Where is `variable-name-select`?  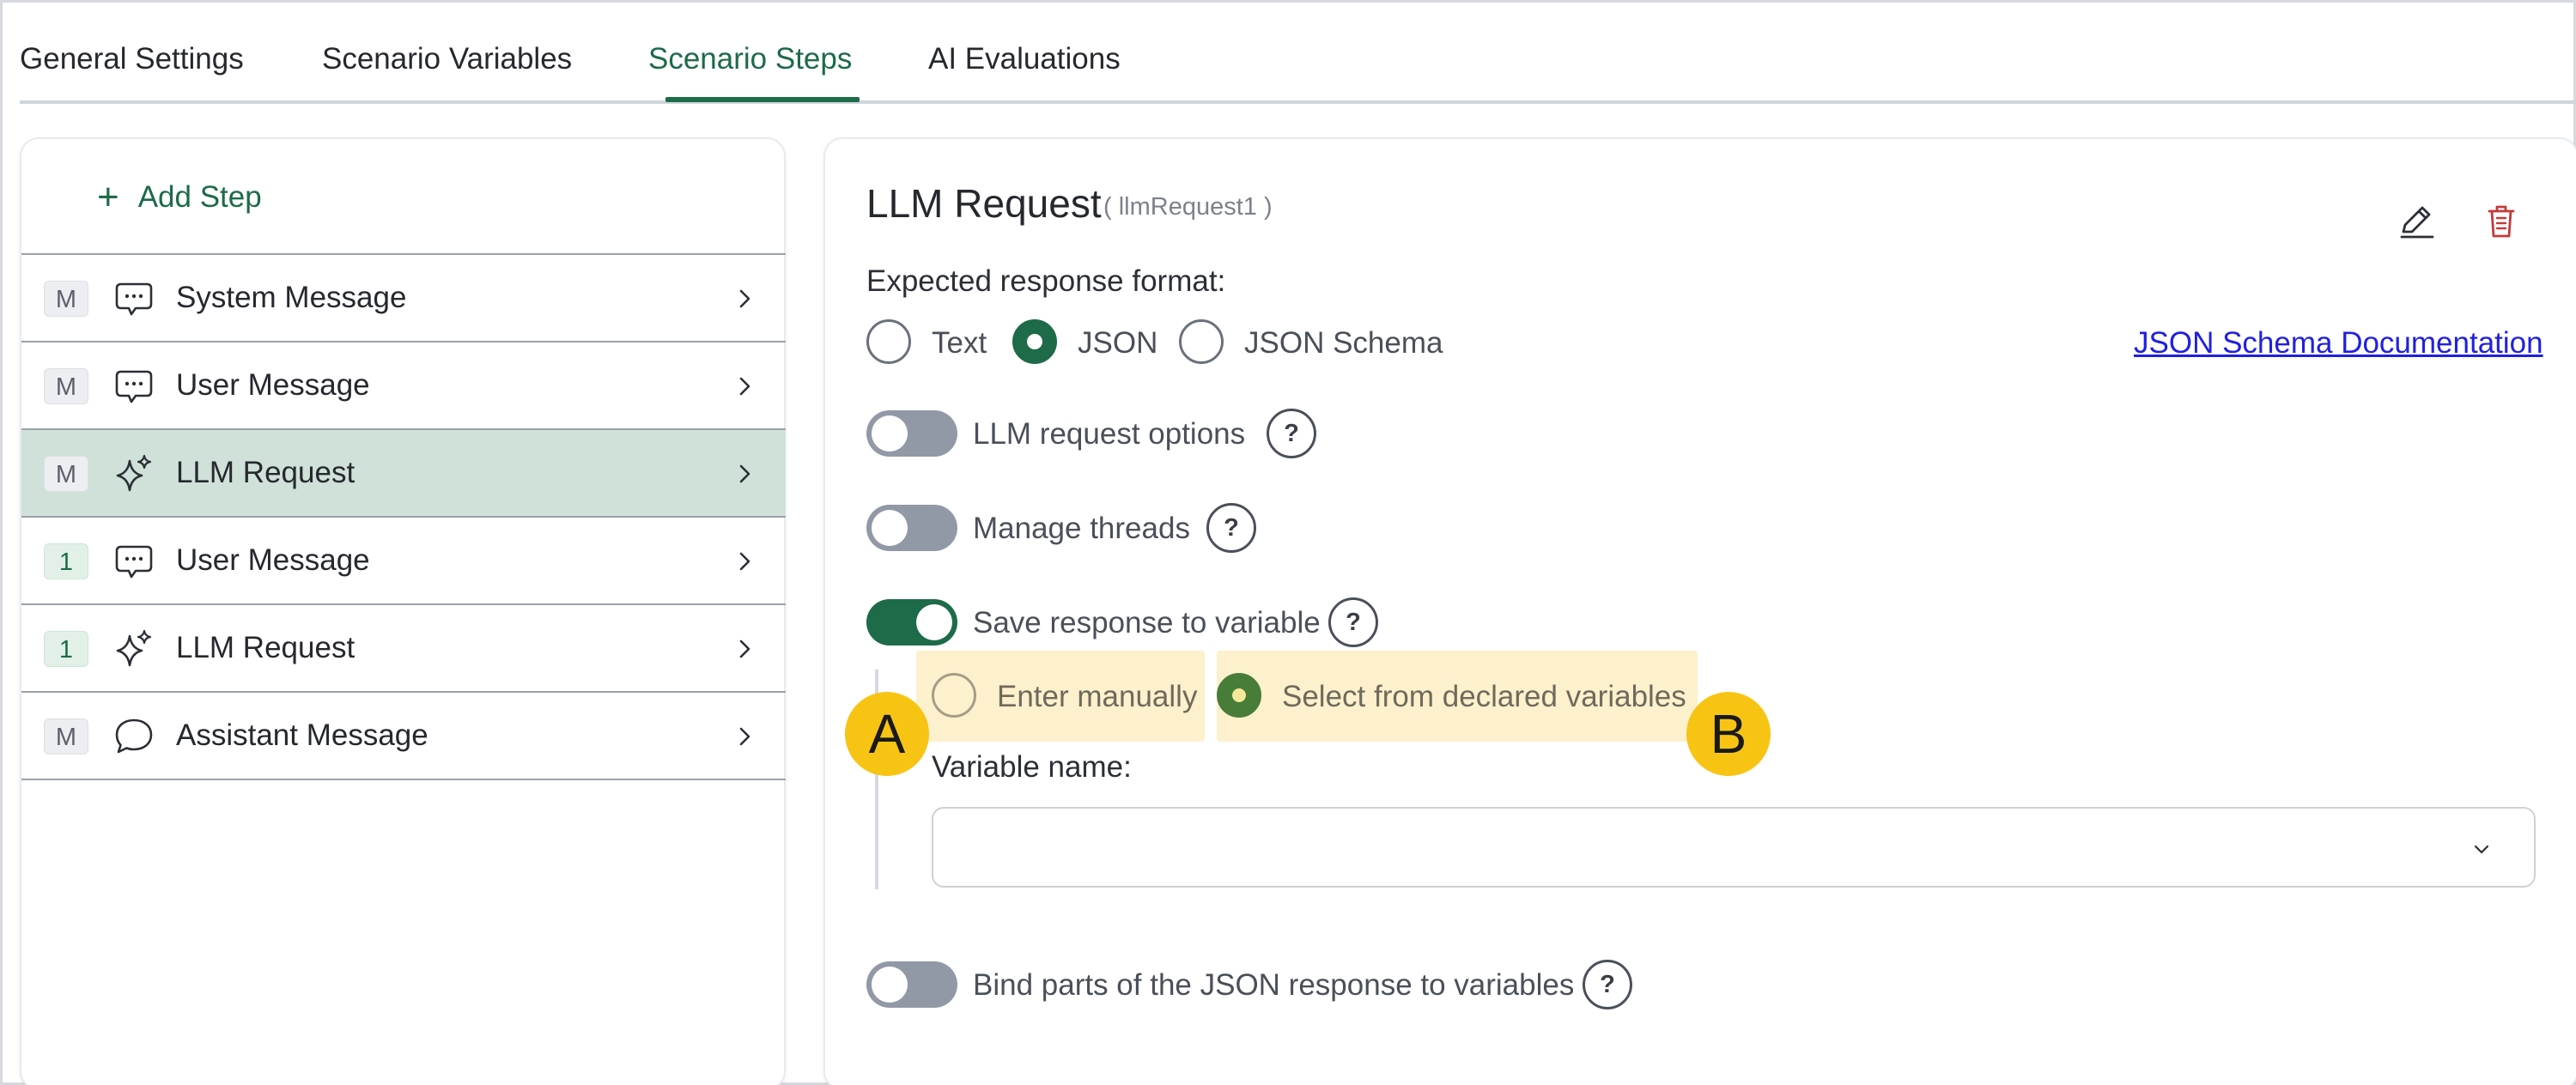 variable-name-select is located at coordinates (1734, 847).